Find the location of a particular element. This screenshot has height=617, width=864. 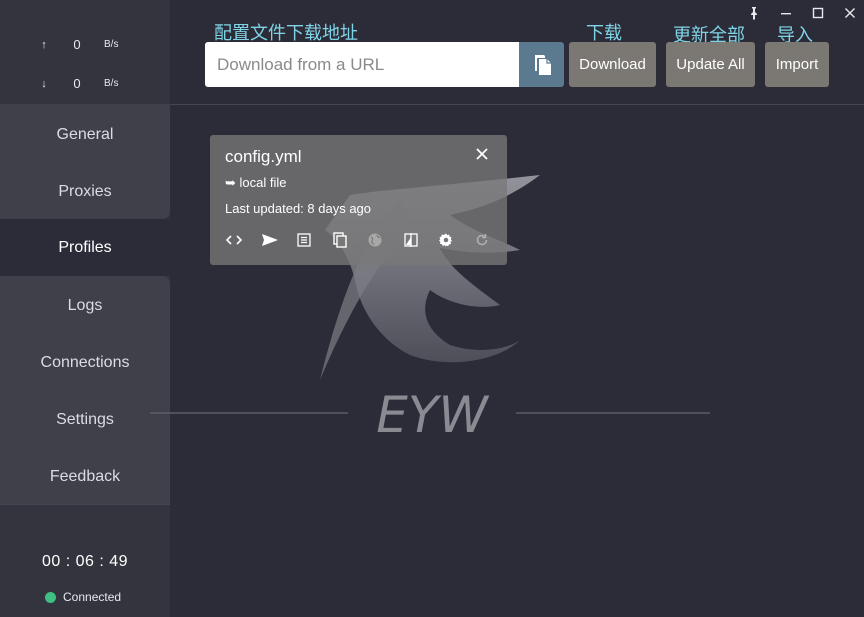

sidebar-item-logs: Logs is located at coordinates (85, 305).